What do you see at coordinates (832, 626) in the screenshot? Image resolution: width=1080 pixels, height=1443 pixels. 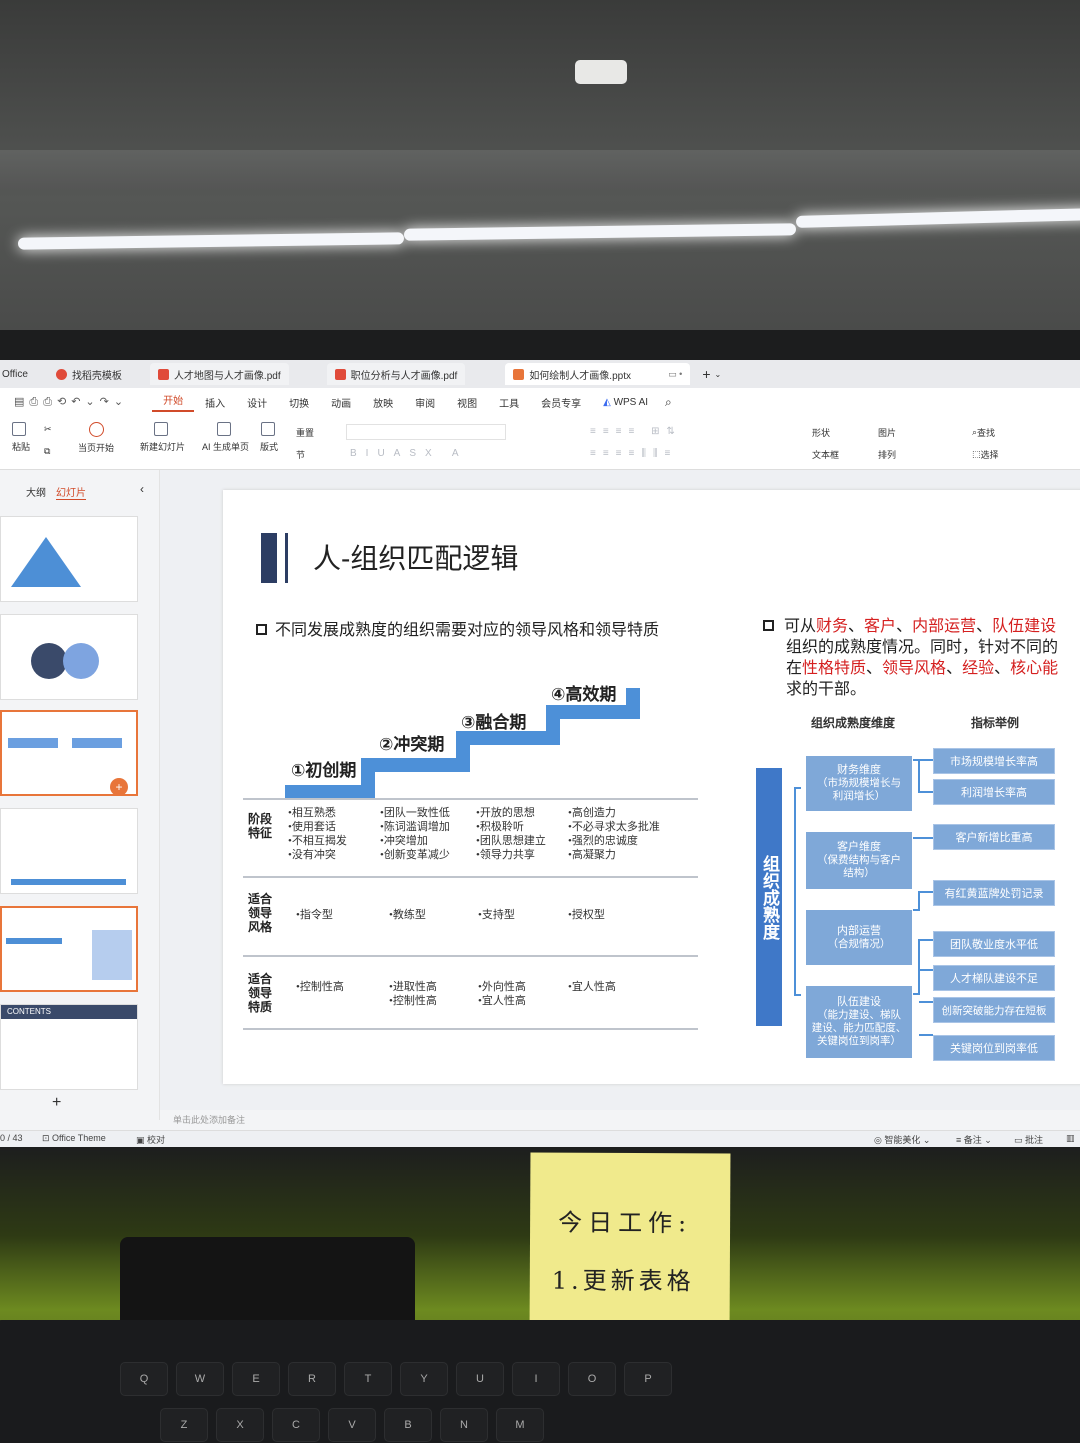 I see `highlight-text: 财务` at bounding box center [832, 626].